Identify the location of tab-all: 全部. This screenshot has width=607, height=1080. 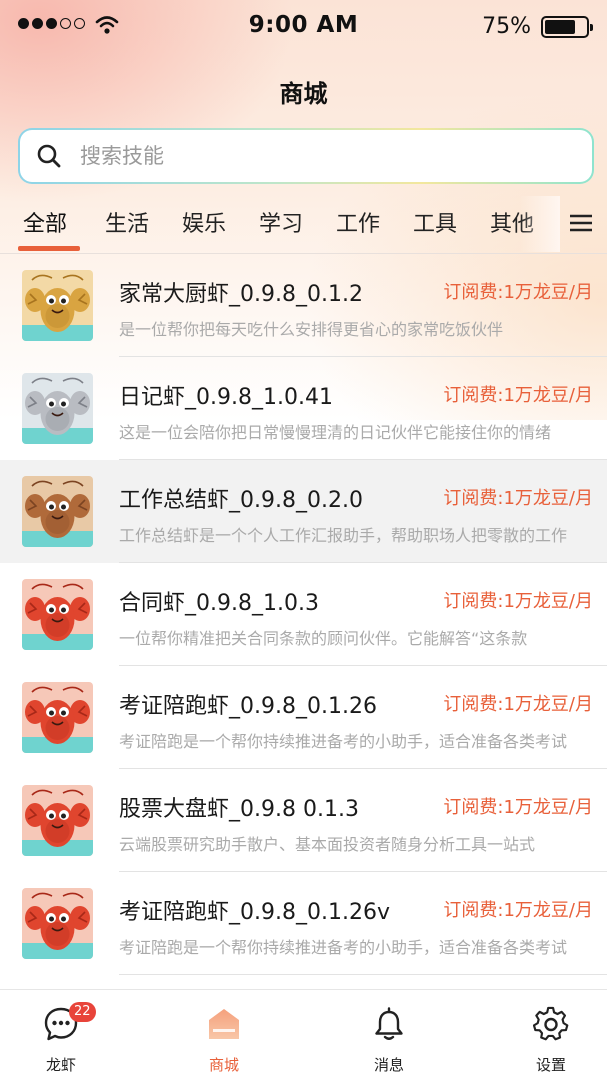
(45, 228).